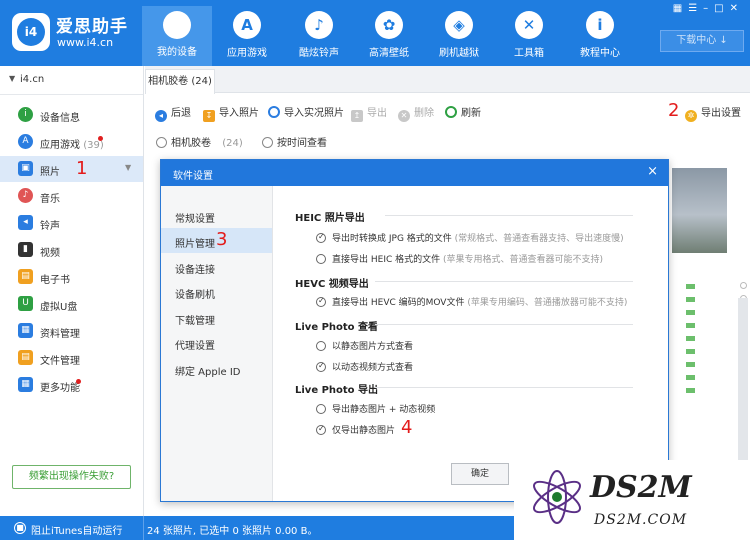 The image size is (750, 540). Describe the element at coordinates (25, 384) in the screenshot. I see `grid-icon: ▦` at that location.